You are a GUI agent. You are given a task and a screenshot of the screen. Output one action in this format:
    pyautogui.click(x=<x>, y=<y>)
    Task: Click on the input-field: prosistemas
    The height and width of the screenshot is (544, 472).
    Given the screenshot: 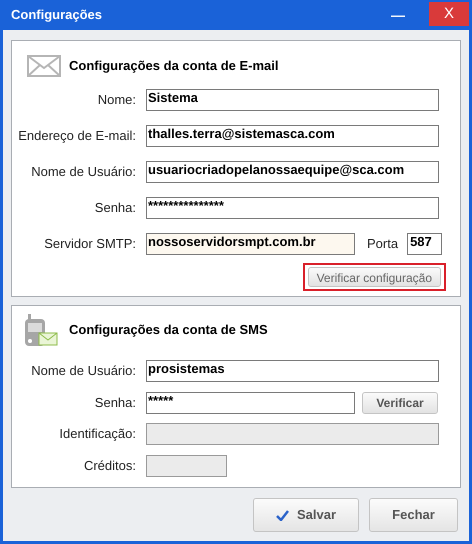 What is the action you would take?
    pyautogui.click(x=292, y=371)
    